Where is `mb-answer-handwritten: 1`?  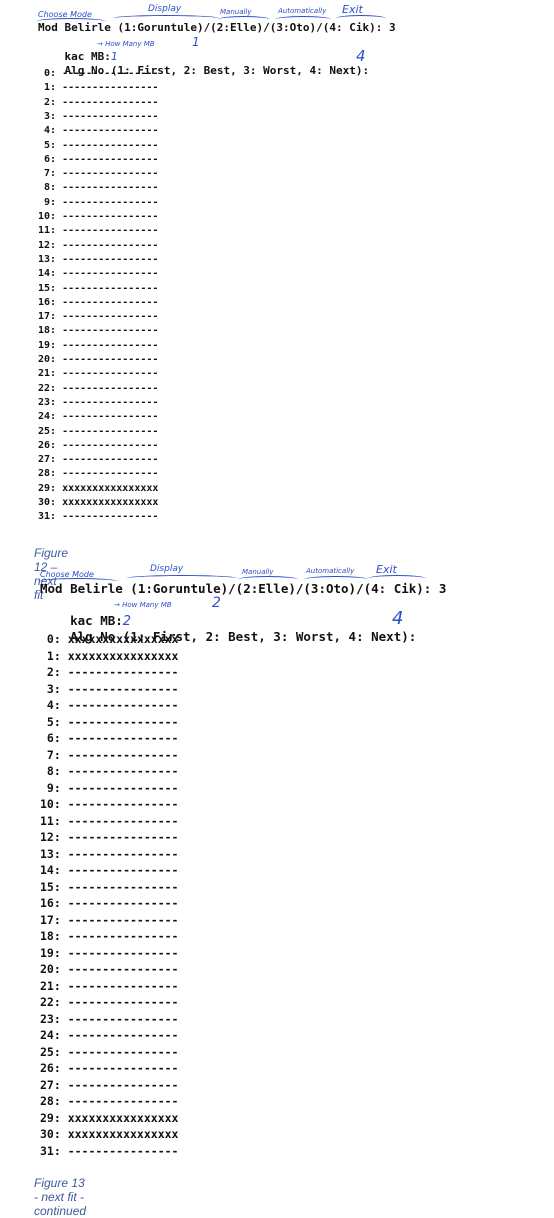 mb-answer-handwritten: 1 is located at coordinates (196, 42).